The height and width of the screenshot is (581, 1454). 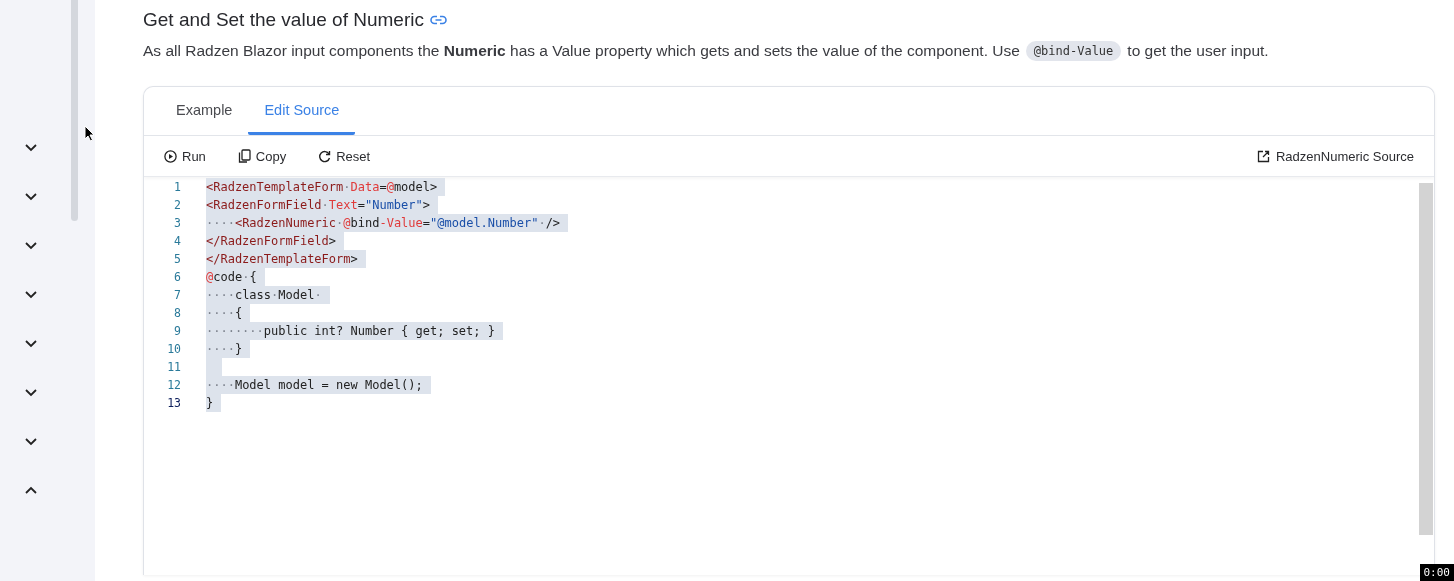 I want to click on reset-button: Reset, so click(x=344, y=156).